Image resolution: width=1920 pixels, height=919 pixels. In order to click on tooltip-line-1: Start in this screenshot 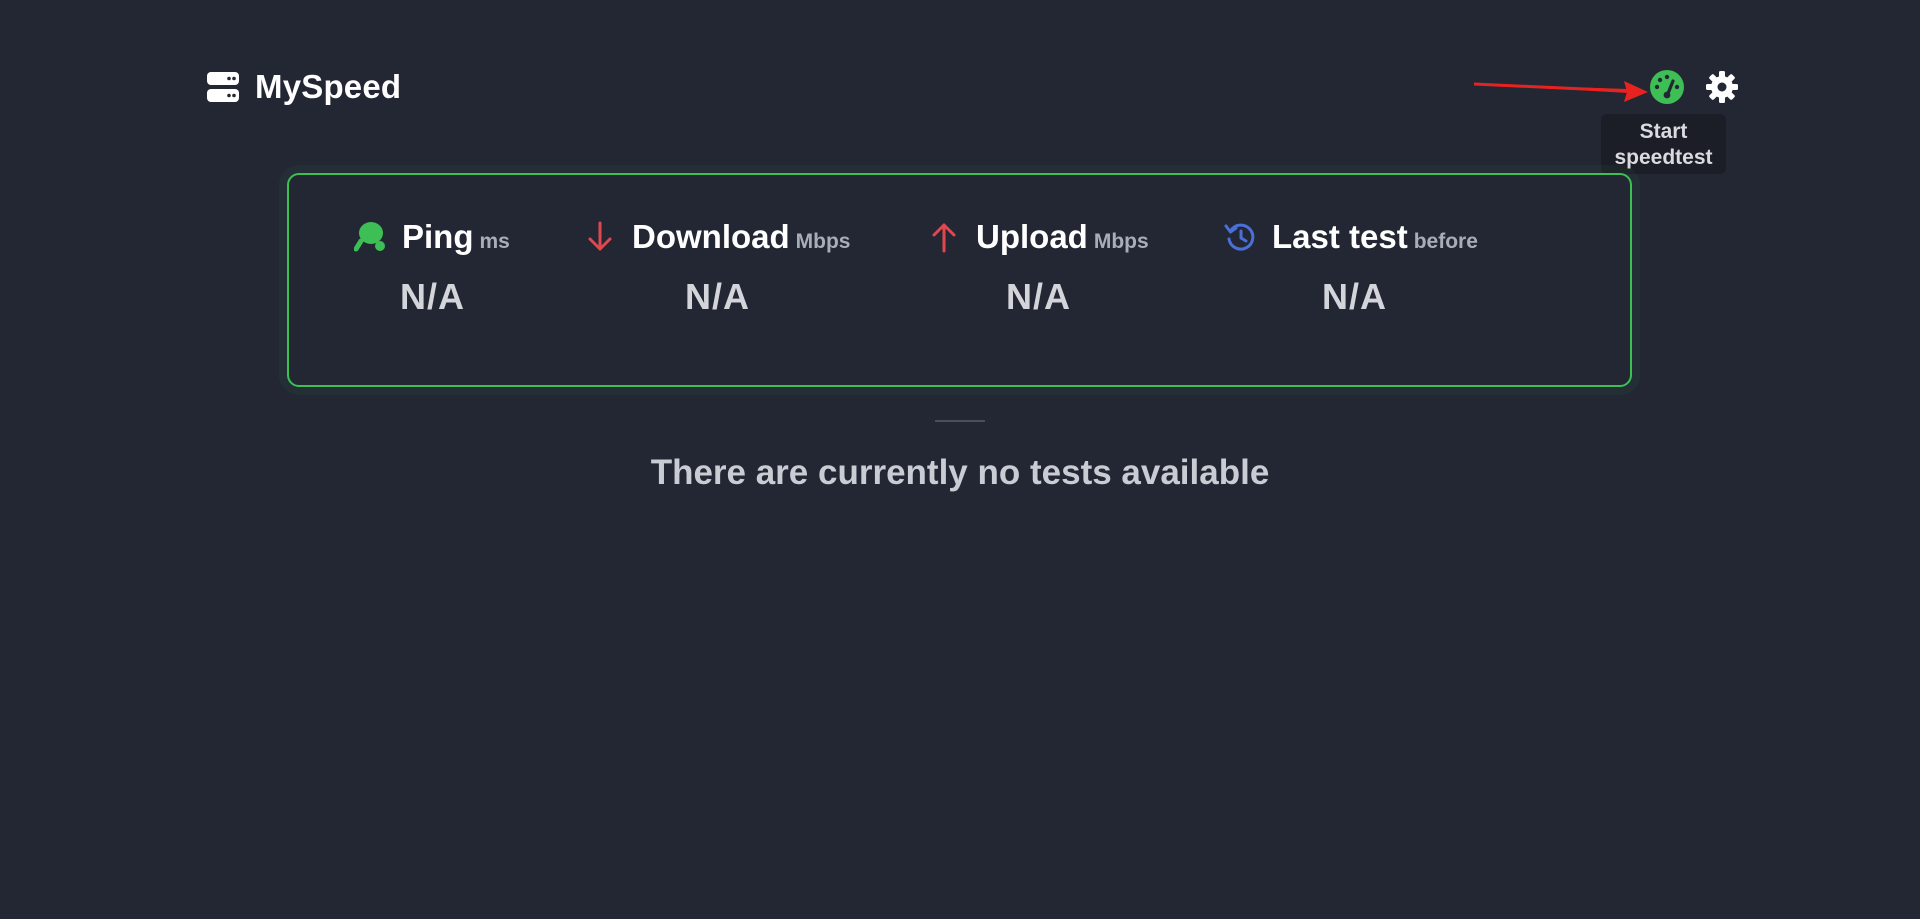, I will do `click(1663, 131)`.